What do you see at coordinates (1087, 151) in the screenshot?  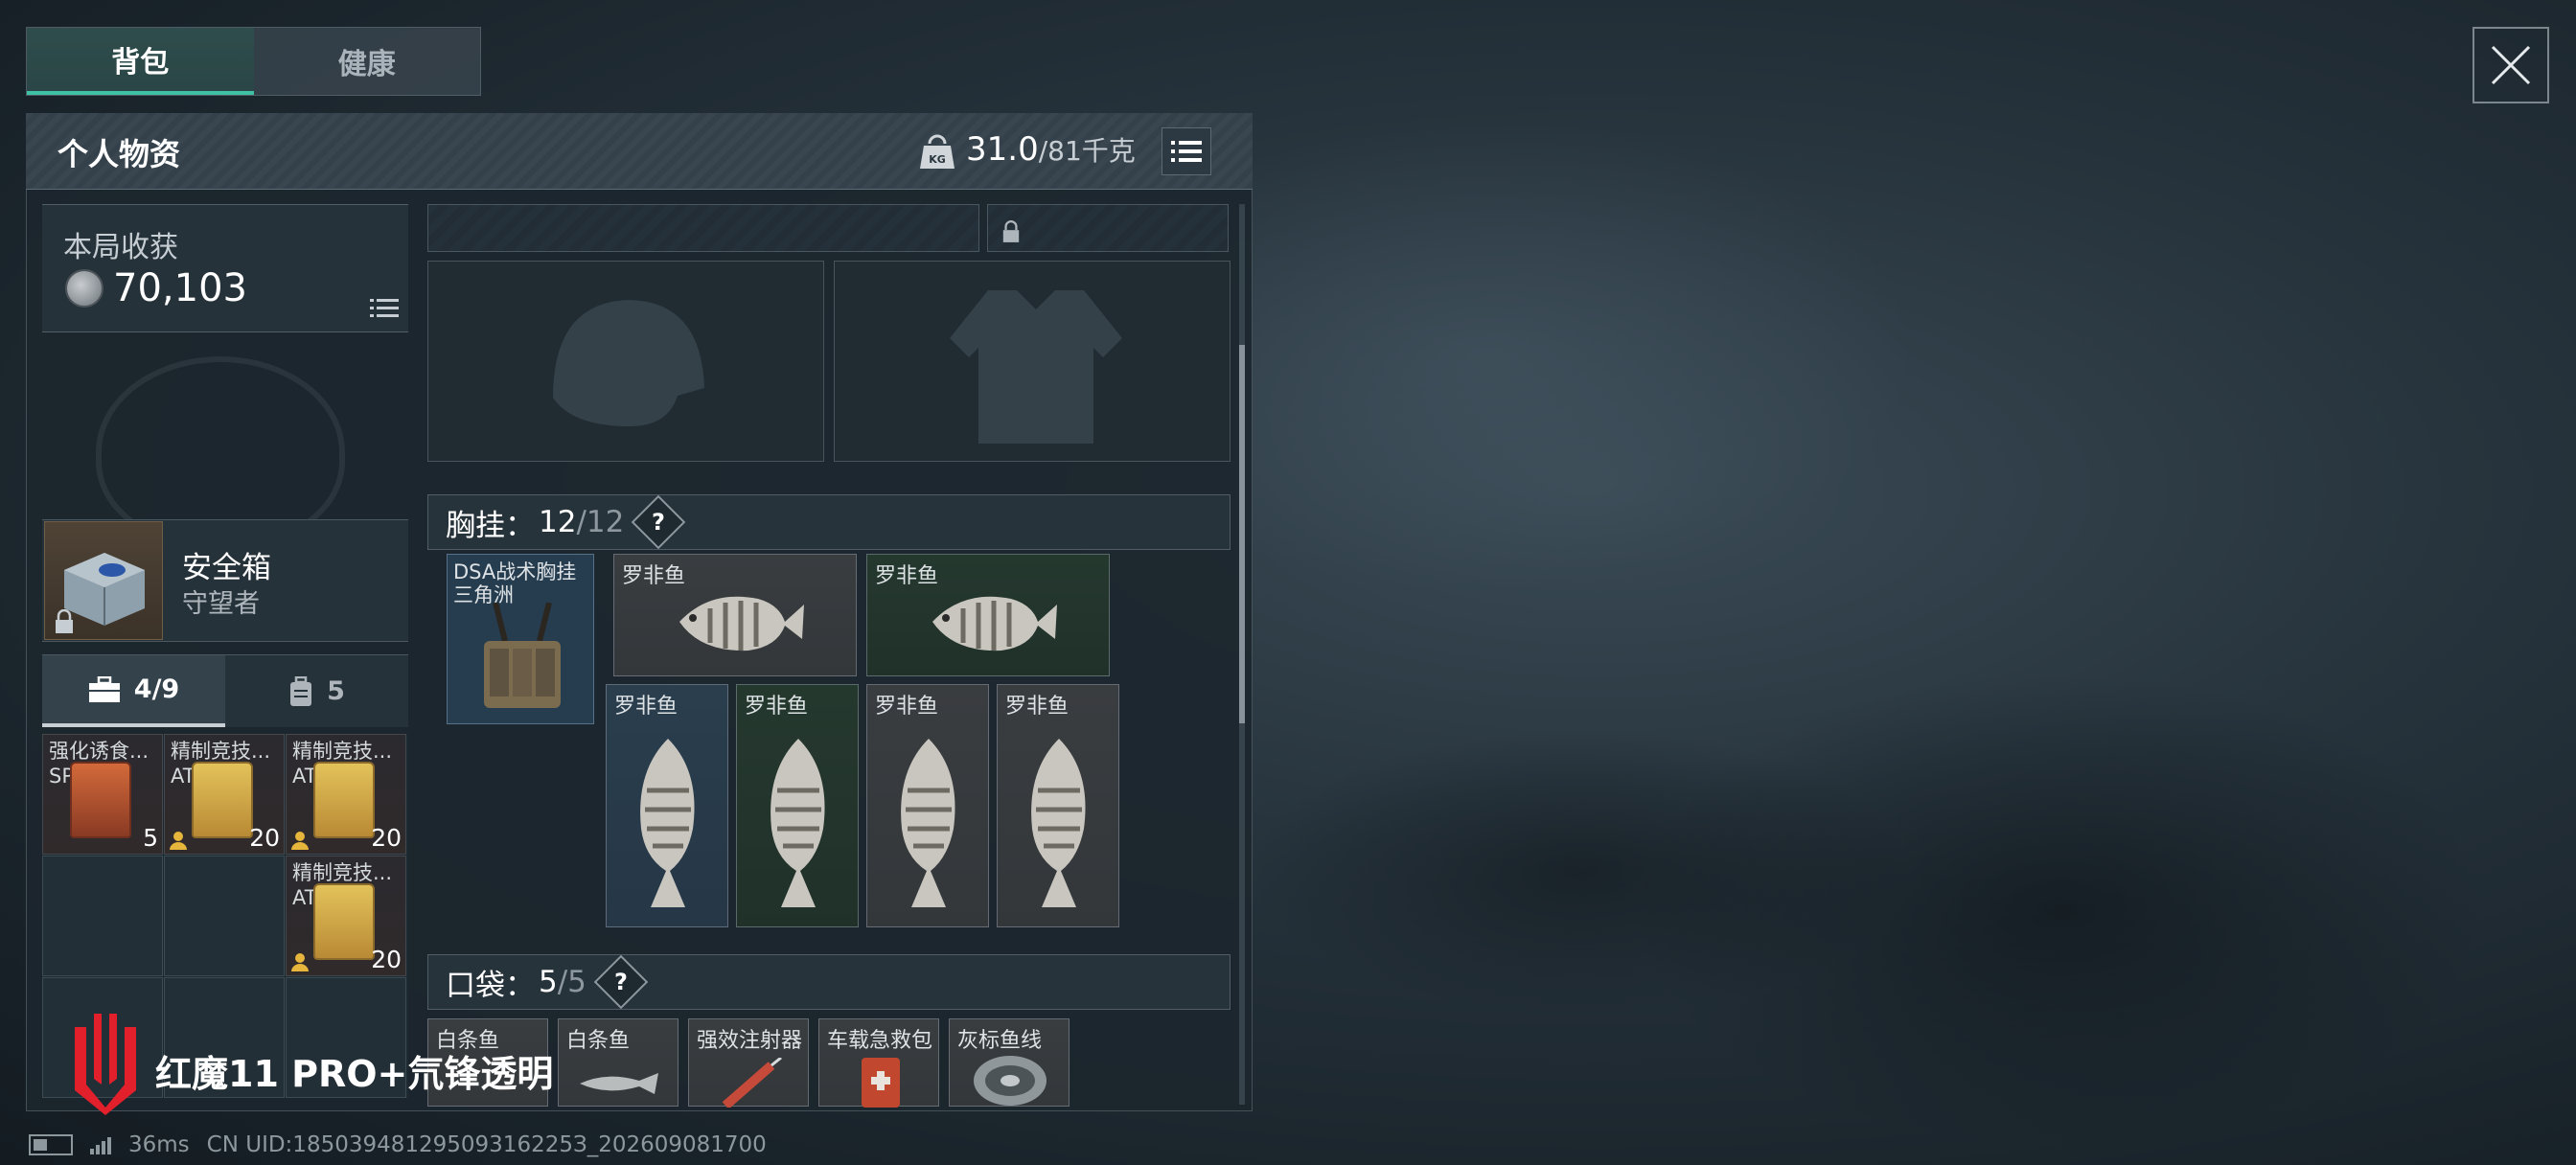 I see `weight-max: /81千克` at bounding box center [1087, 151].